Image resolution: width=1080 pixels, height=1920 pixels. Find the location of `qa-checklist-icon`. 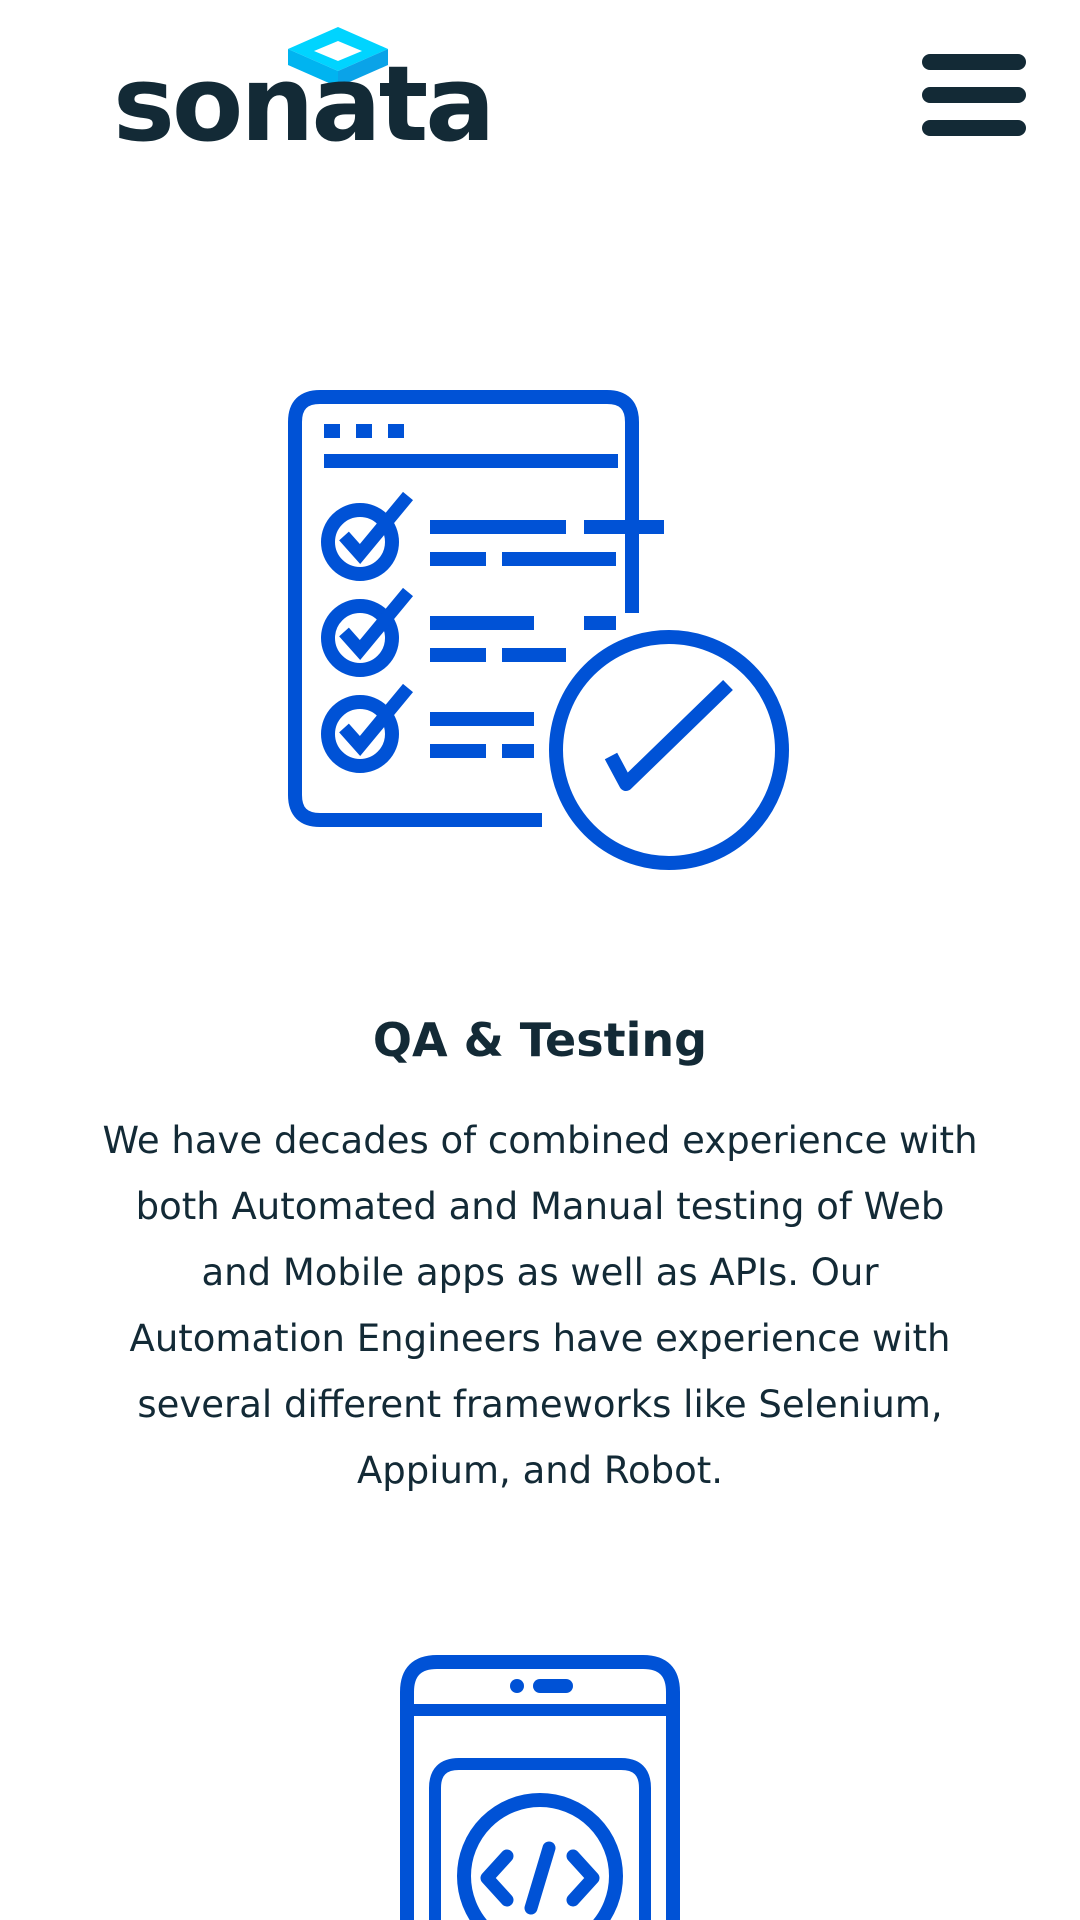

qa-checklist-icon is located at coordinates (538, 630).